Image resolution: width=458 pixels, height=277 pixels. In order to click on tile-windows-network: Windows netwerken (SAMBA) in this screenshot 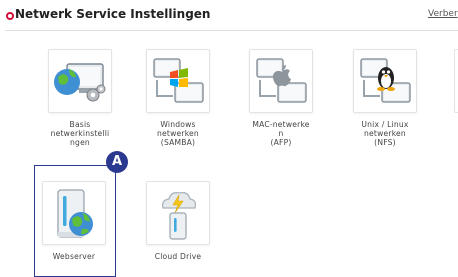, I will do `click(178, 98)`.